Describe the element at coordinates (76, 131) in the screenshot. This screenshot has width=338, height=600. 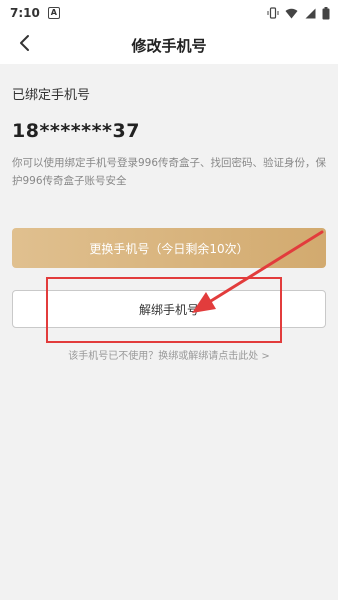
I see `bound-phone-number: 18*******37` at that location.